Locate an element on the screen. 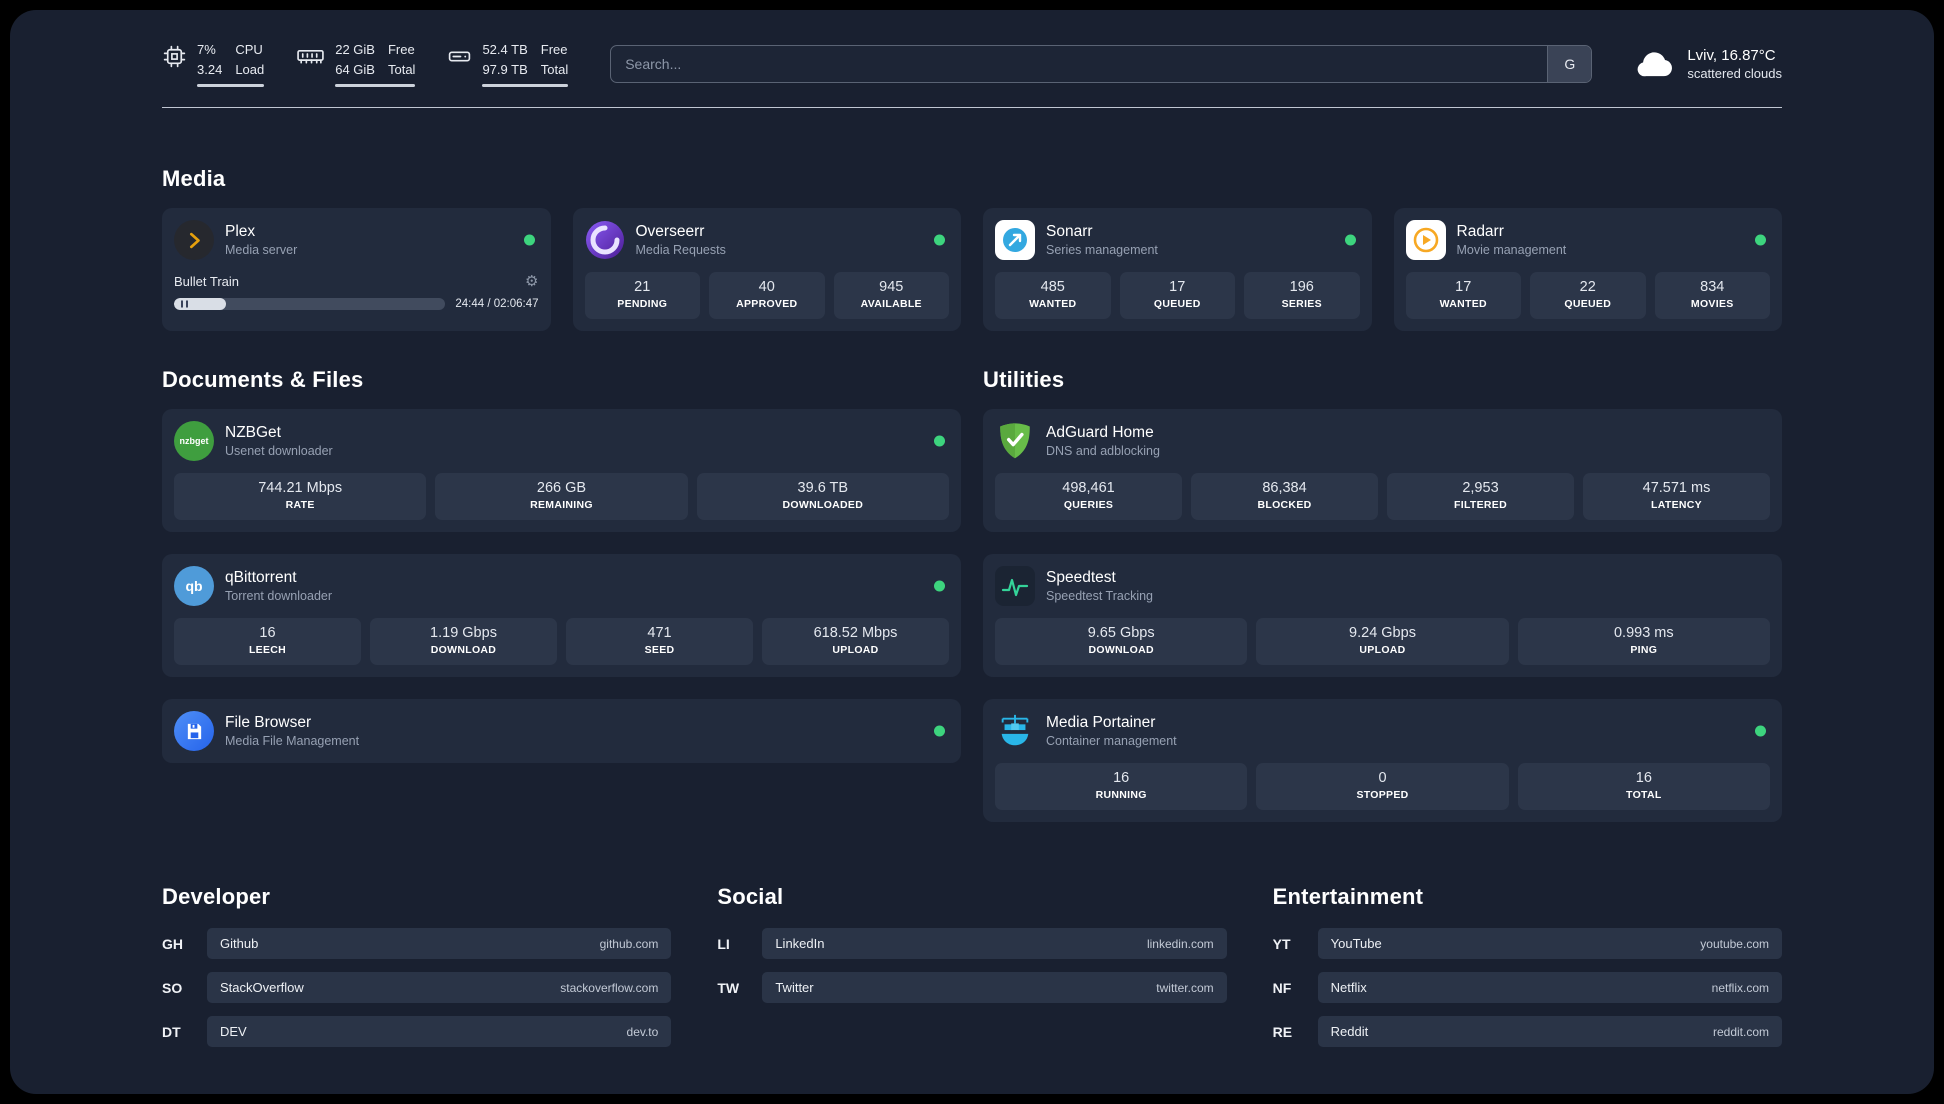 Image resolution: width=1944 pixels, height=1104 pixels. search-bar: G is located at coordinates (1101, 63).